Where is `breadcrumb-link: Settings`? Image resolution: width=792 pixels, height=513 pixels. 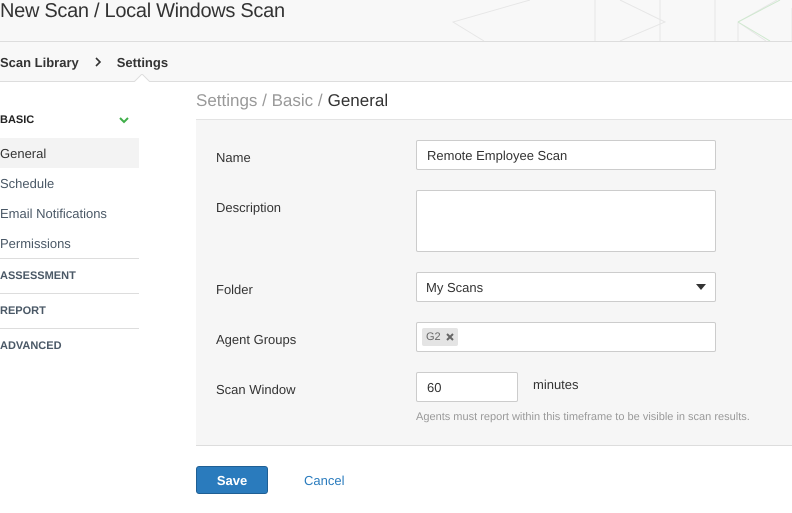 breadcrumb-link: Settings is located at coordinates (142, 61).